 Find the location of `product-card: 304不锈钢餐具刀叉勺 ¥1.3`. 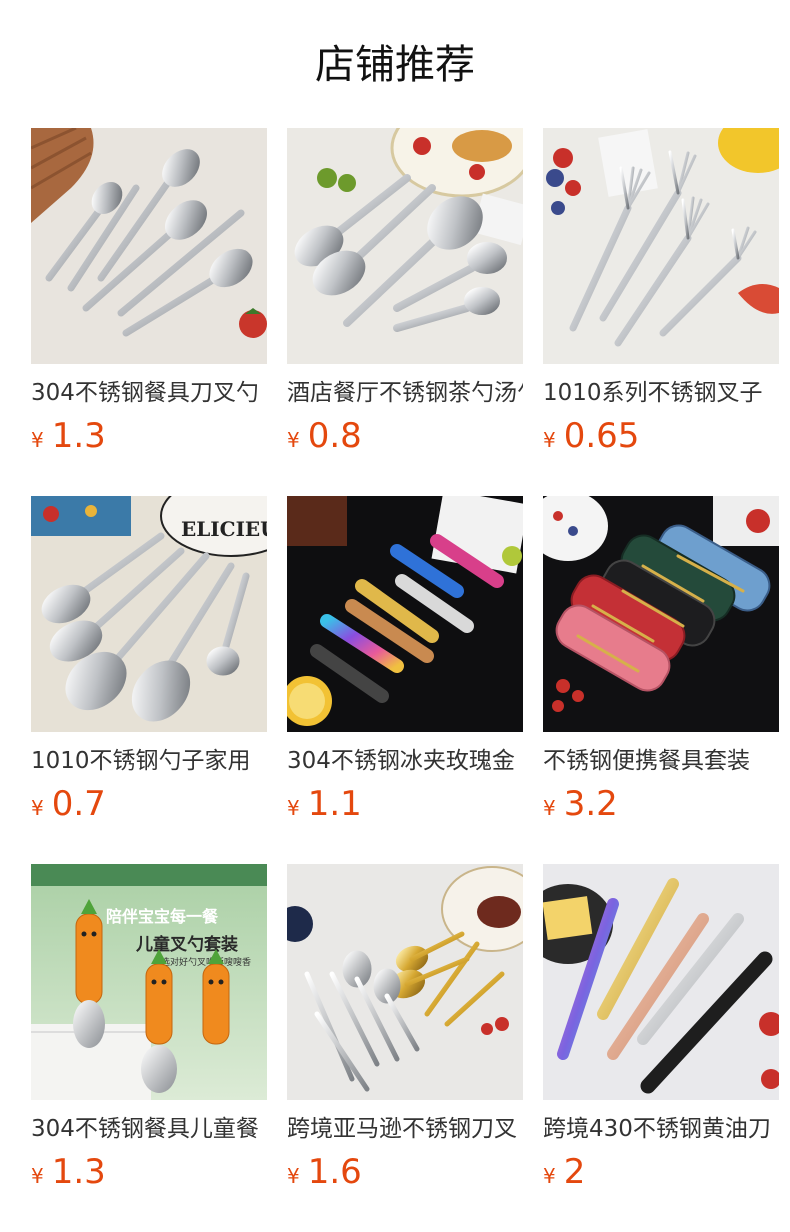

product-card: 304不锈钢餐具刀叉勺 ¥1.3 is located at coordinates (149, 298).